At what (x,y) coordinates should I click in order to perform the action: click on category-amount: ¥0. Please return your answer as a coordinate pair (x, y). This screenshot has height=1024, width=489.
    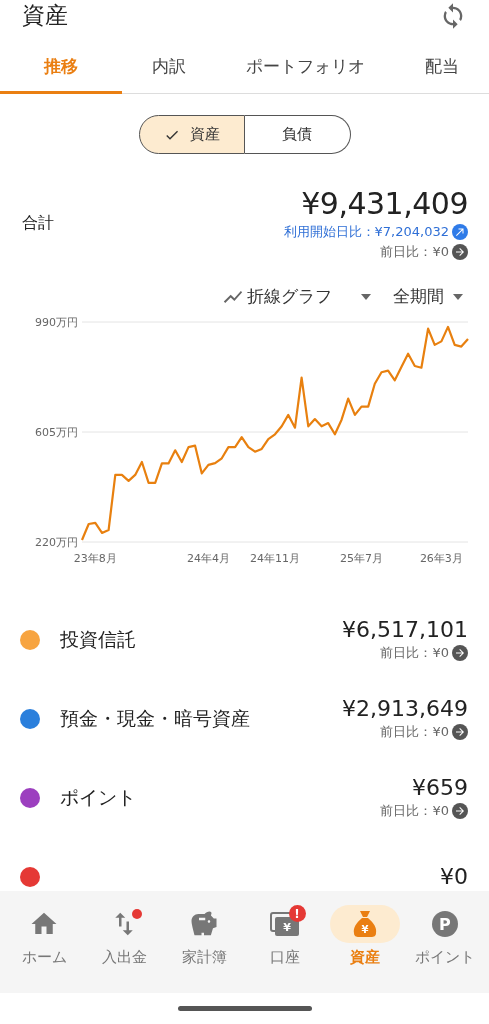
    Looking at the image, I should click on (454, 876).